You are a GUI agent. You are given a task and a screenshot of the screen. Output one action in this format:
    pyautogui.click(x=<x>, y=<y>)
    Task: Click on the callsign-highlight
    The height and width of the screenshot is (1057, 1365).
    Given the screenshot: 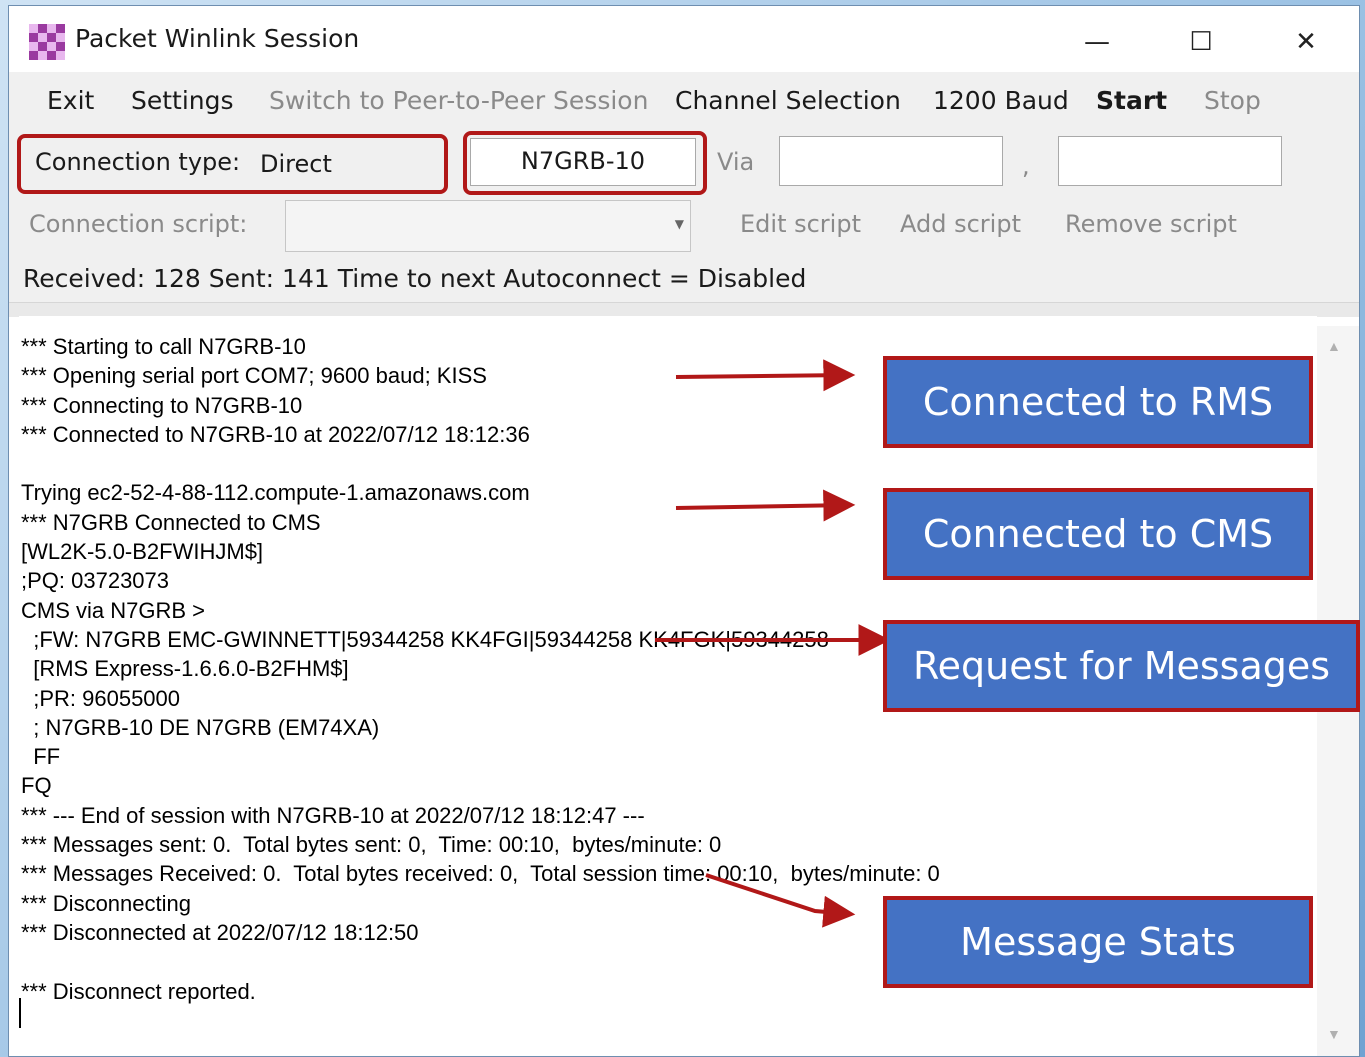 What is the action you would take?
    pyautogui.click(x=585, y=163)
    